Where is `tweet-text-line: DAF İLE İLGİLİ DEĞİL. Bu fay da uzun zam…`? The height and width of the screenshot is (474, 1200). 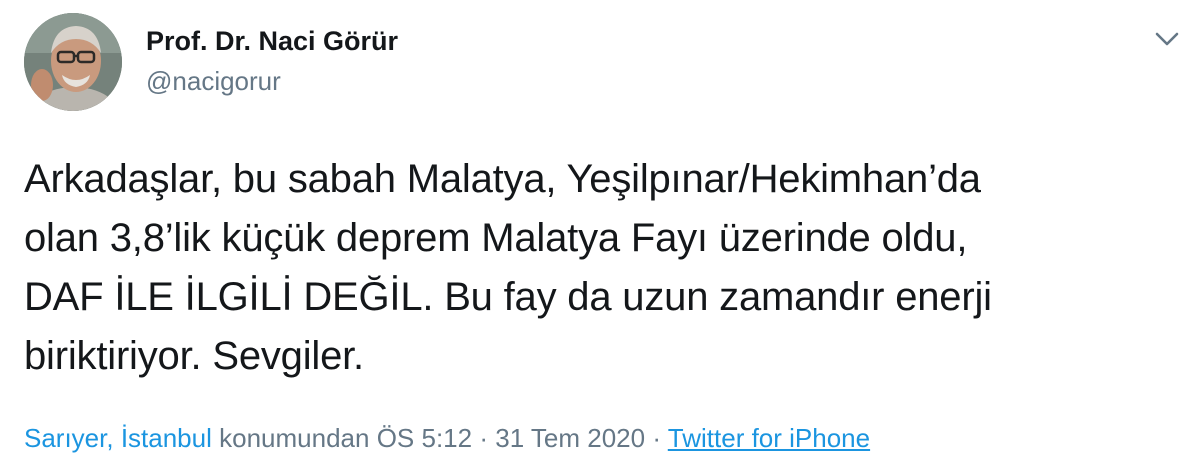
tweet-text-line: DAF İLE İLGİLİ DEĞİL. Bu fay da uzun zam… is located at coordinates (508, 297).